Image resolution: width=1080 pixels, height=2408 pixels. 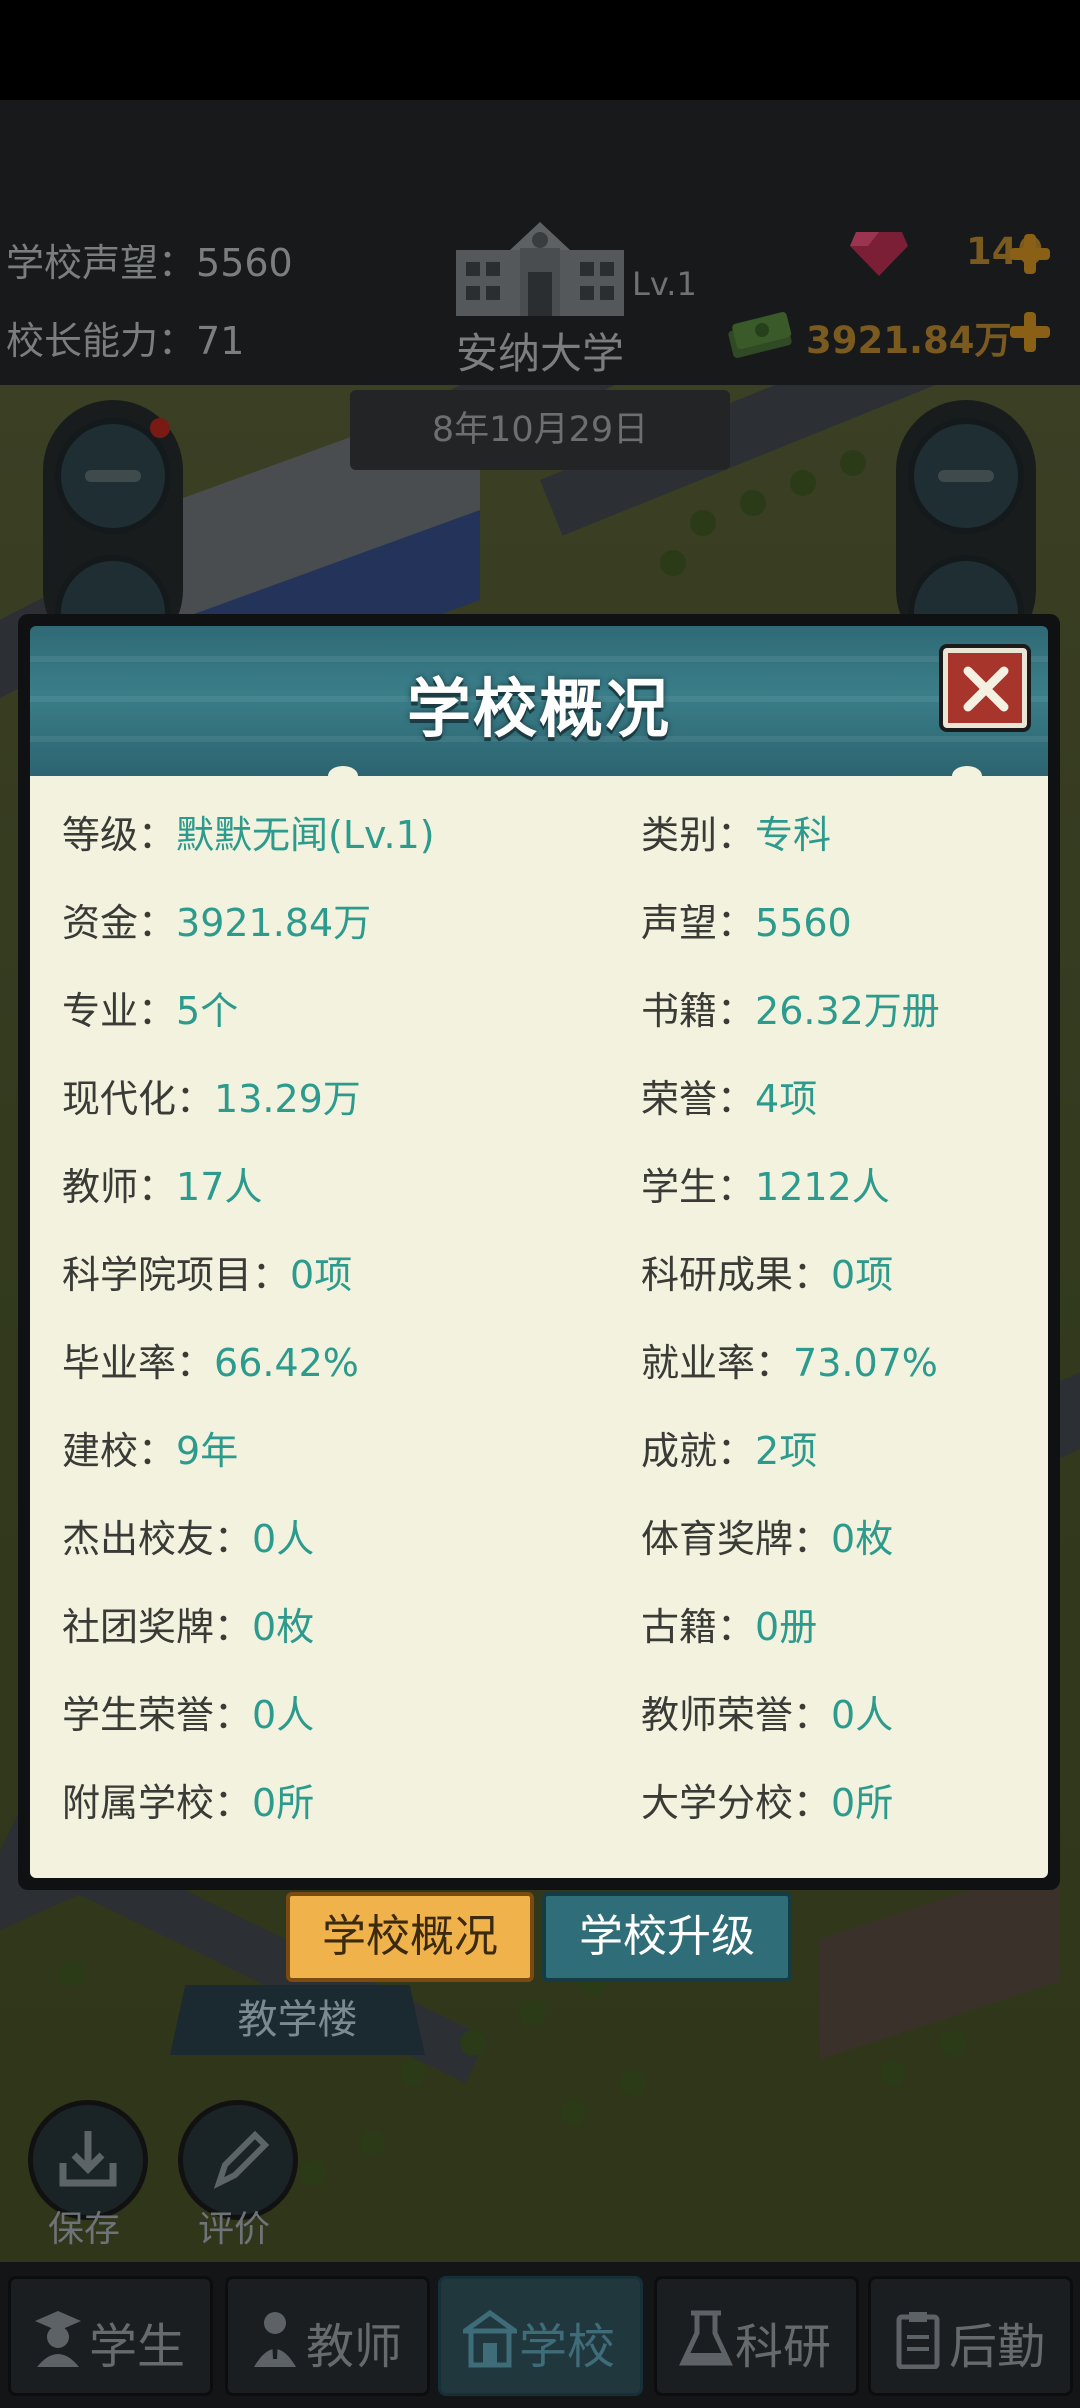 What do you see at coordinates (88, 2159) in the screenshot?
I see `save-icon` at bounding box center [88, 2159].